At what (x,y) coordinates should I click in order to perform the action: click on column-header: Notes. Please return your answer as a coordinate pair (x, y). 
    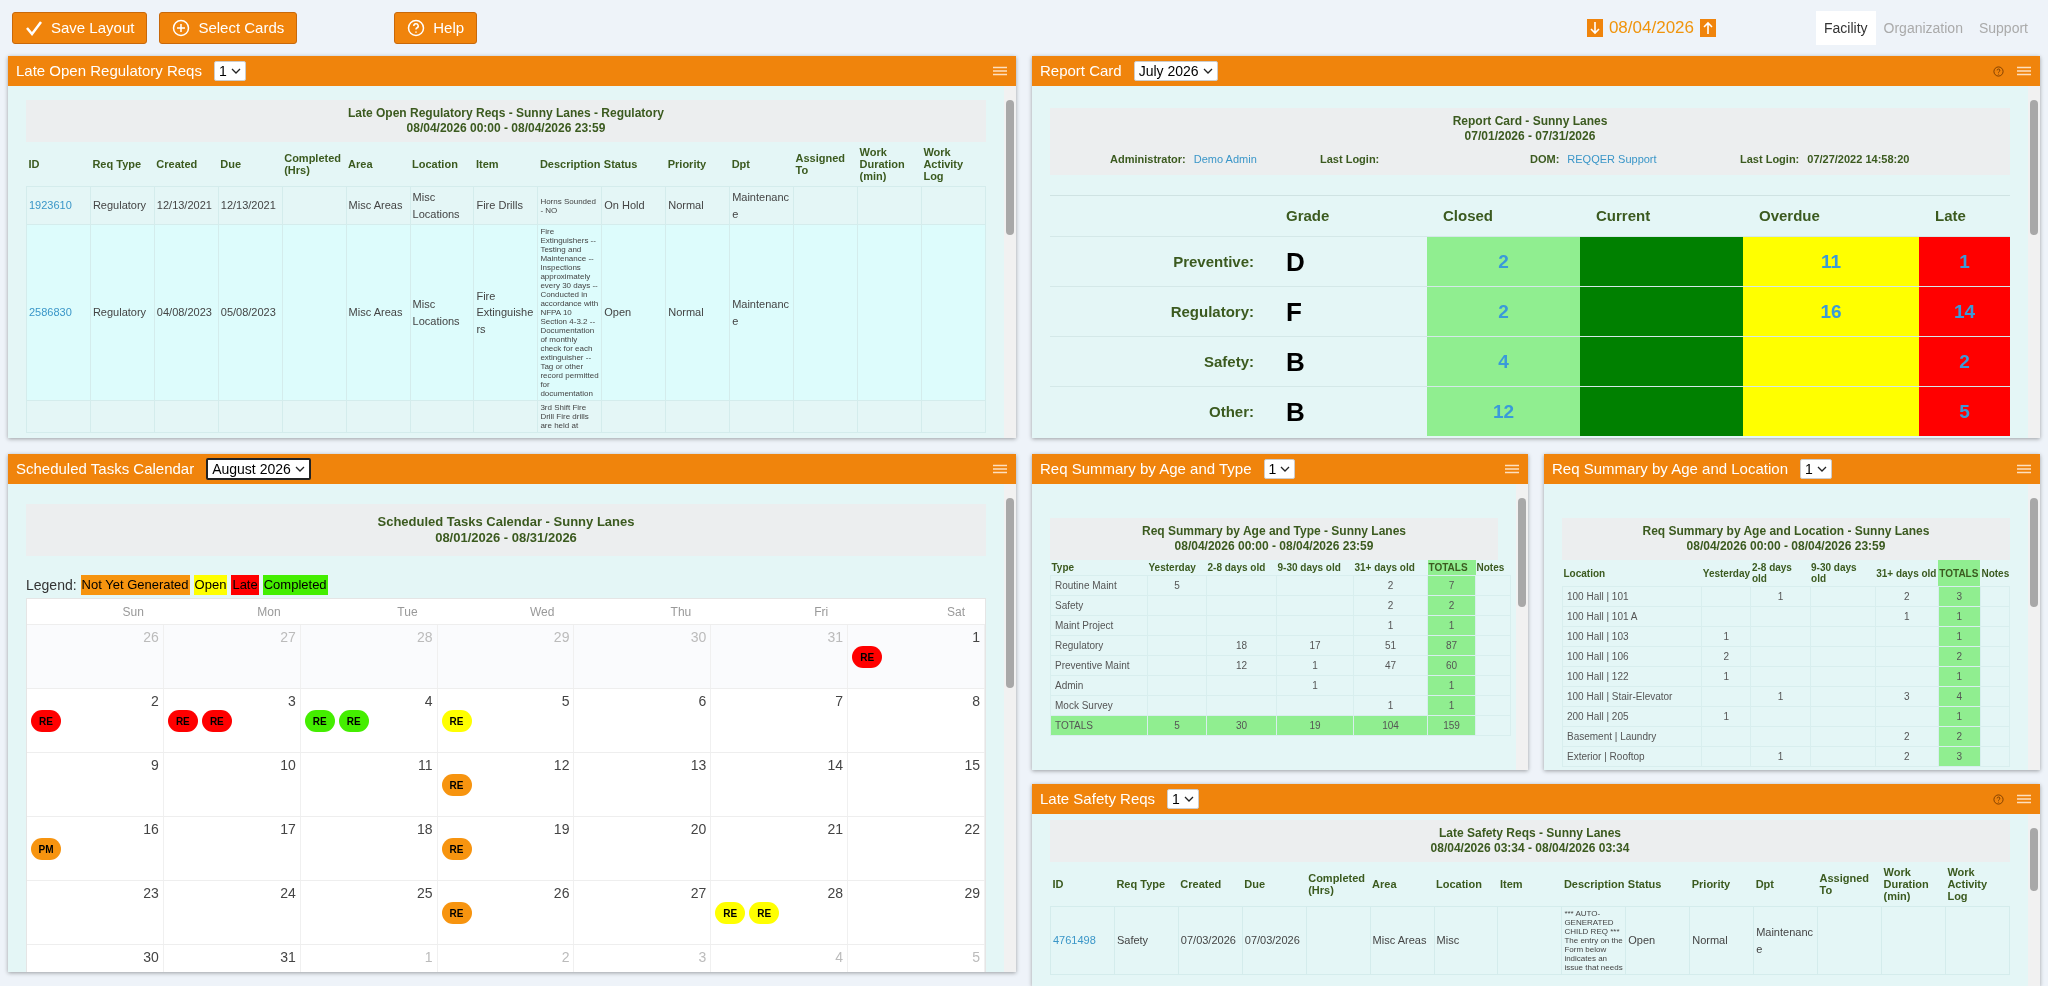
    Looking at the image, I should click on (1493, 568).